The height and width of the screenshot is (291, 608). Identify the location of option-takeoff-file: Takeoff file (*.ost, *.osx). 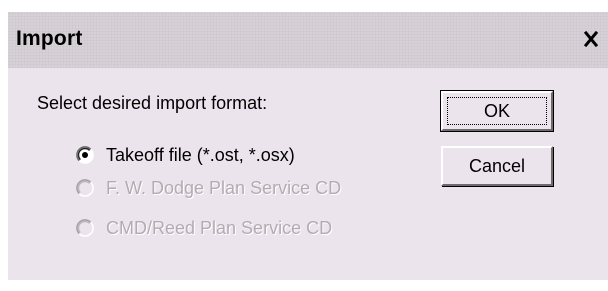
(185, 155).